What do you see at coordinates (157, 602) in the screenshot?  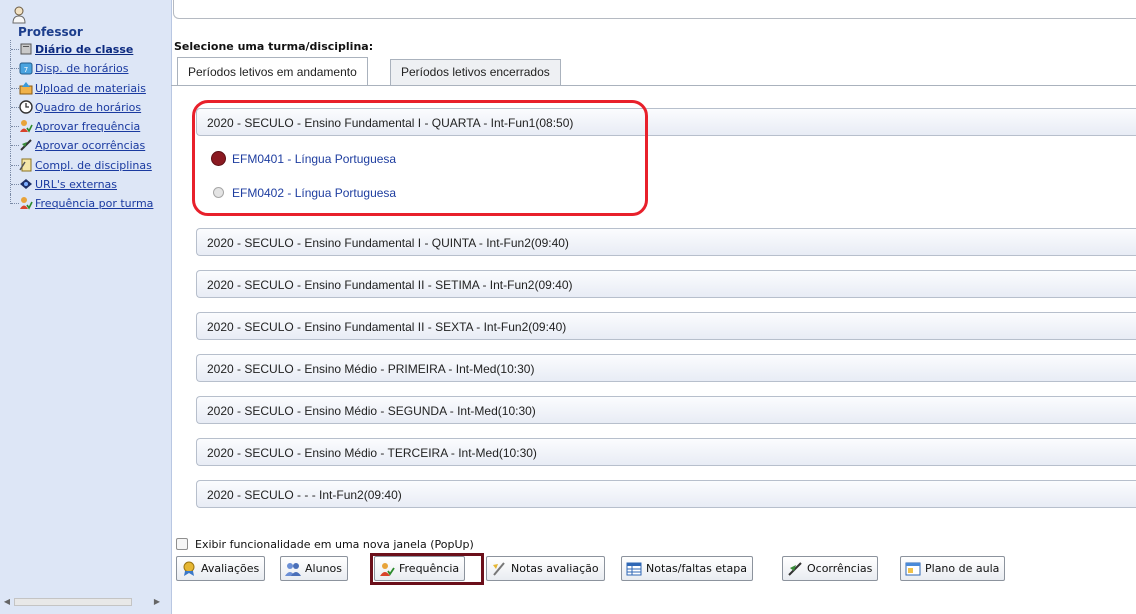 I see `scroll-right-icon: ▶` at bounding box center [157, 602].